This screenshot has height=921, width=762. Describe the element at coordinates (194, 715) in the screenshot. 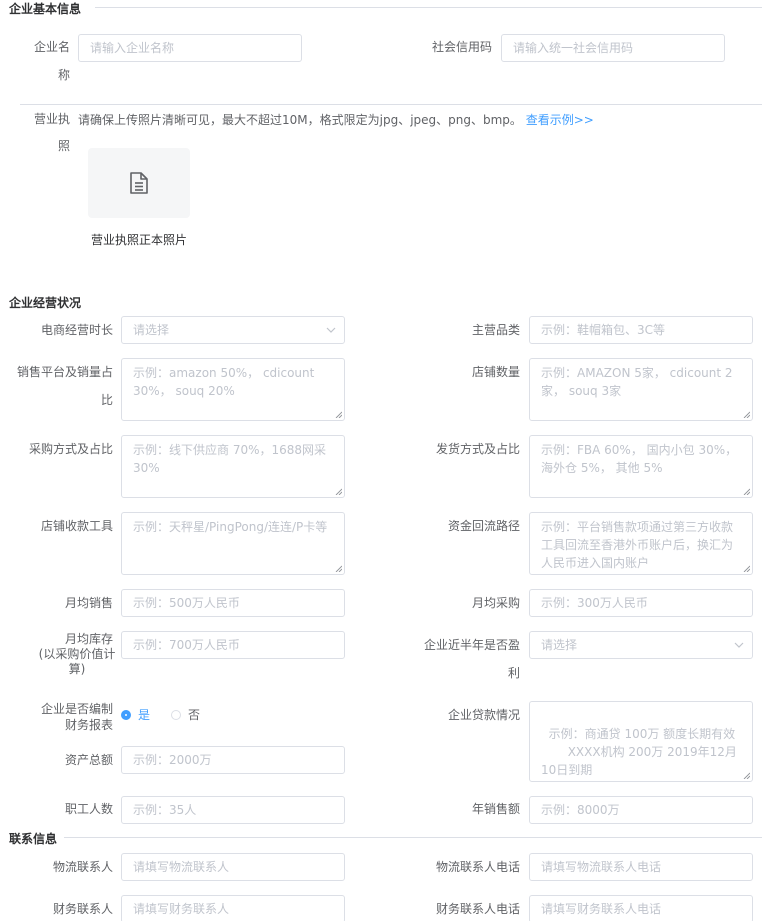

I see `financial-report-no-label: 否` at that location.